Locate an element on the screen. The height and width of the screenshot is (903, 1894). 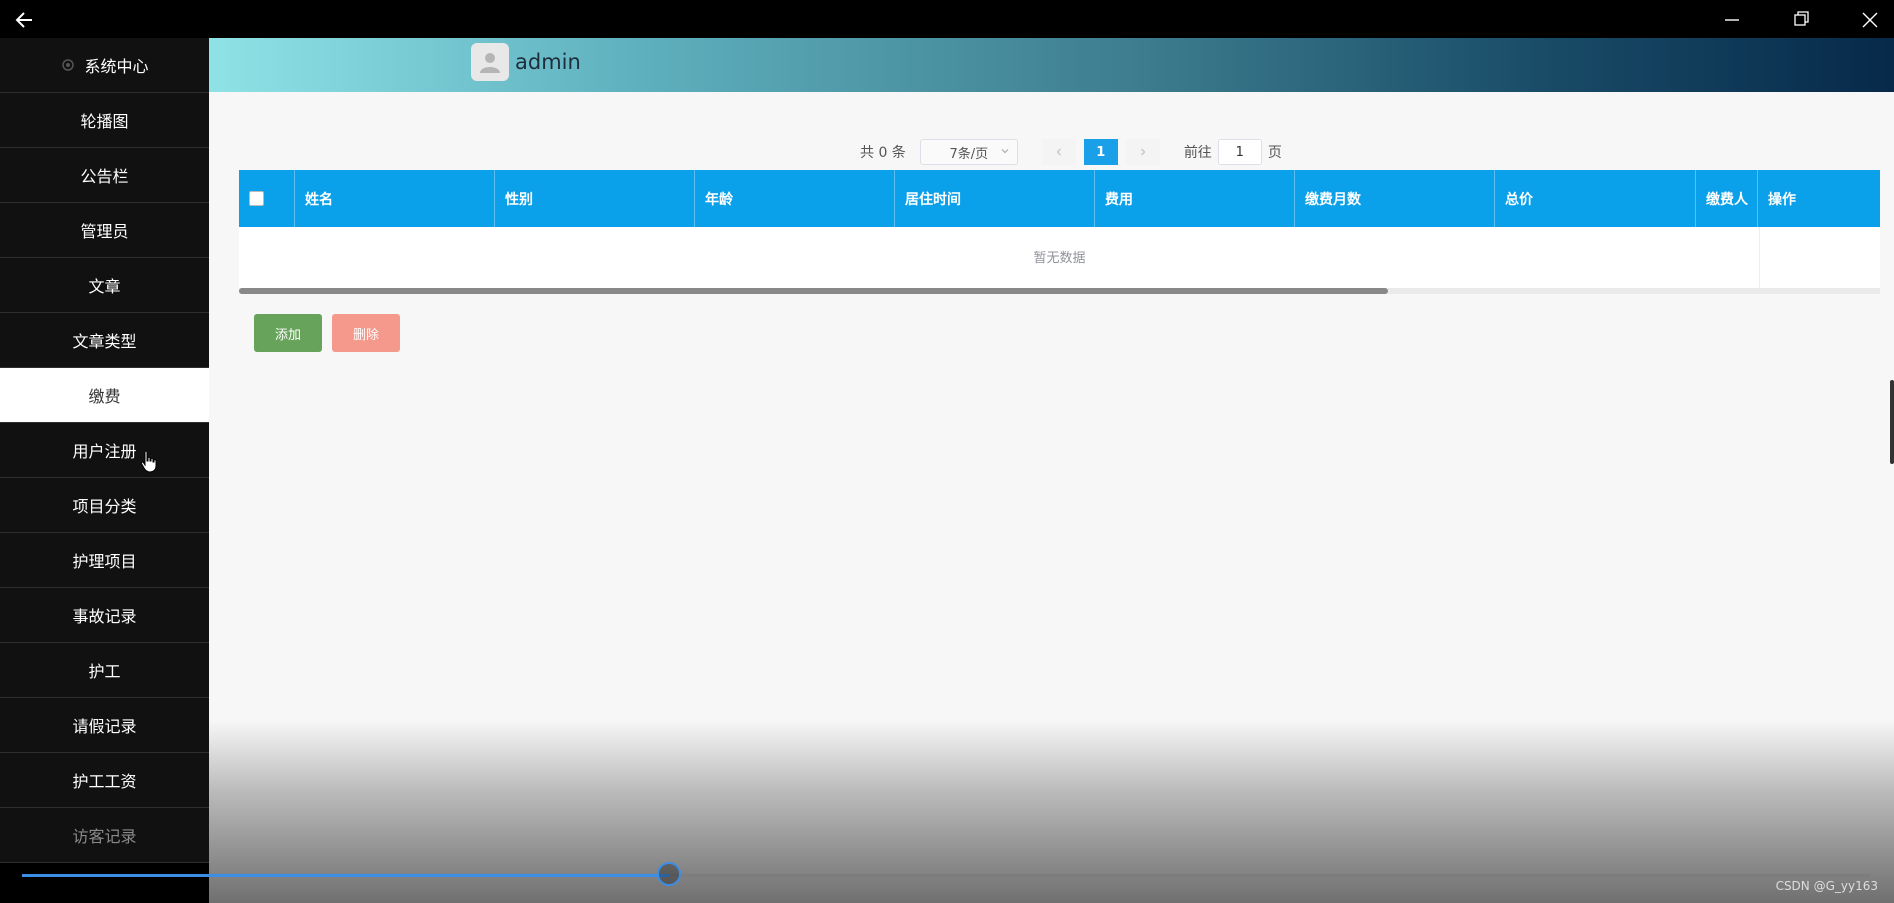
user-avatar-icon is located at coordinates (490, 63).